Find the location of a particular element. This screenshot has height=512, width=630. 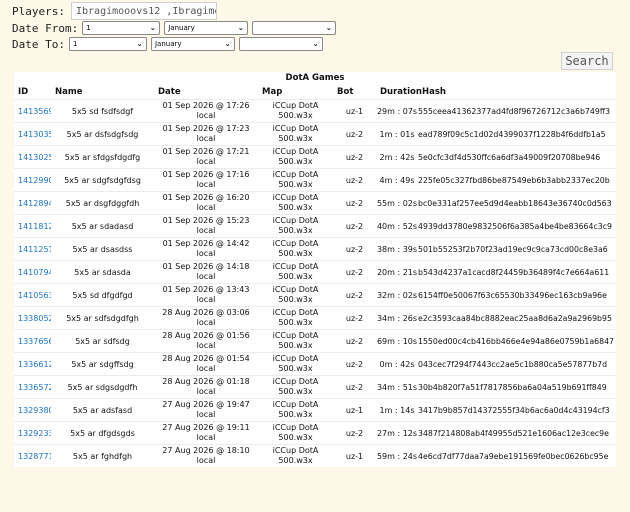

game-id-link: 1412894 is located at coordinates (32, 203).